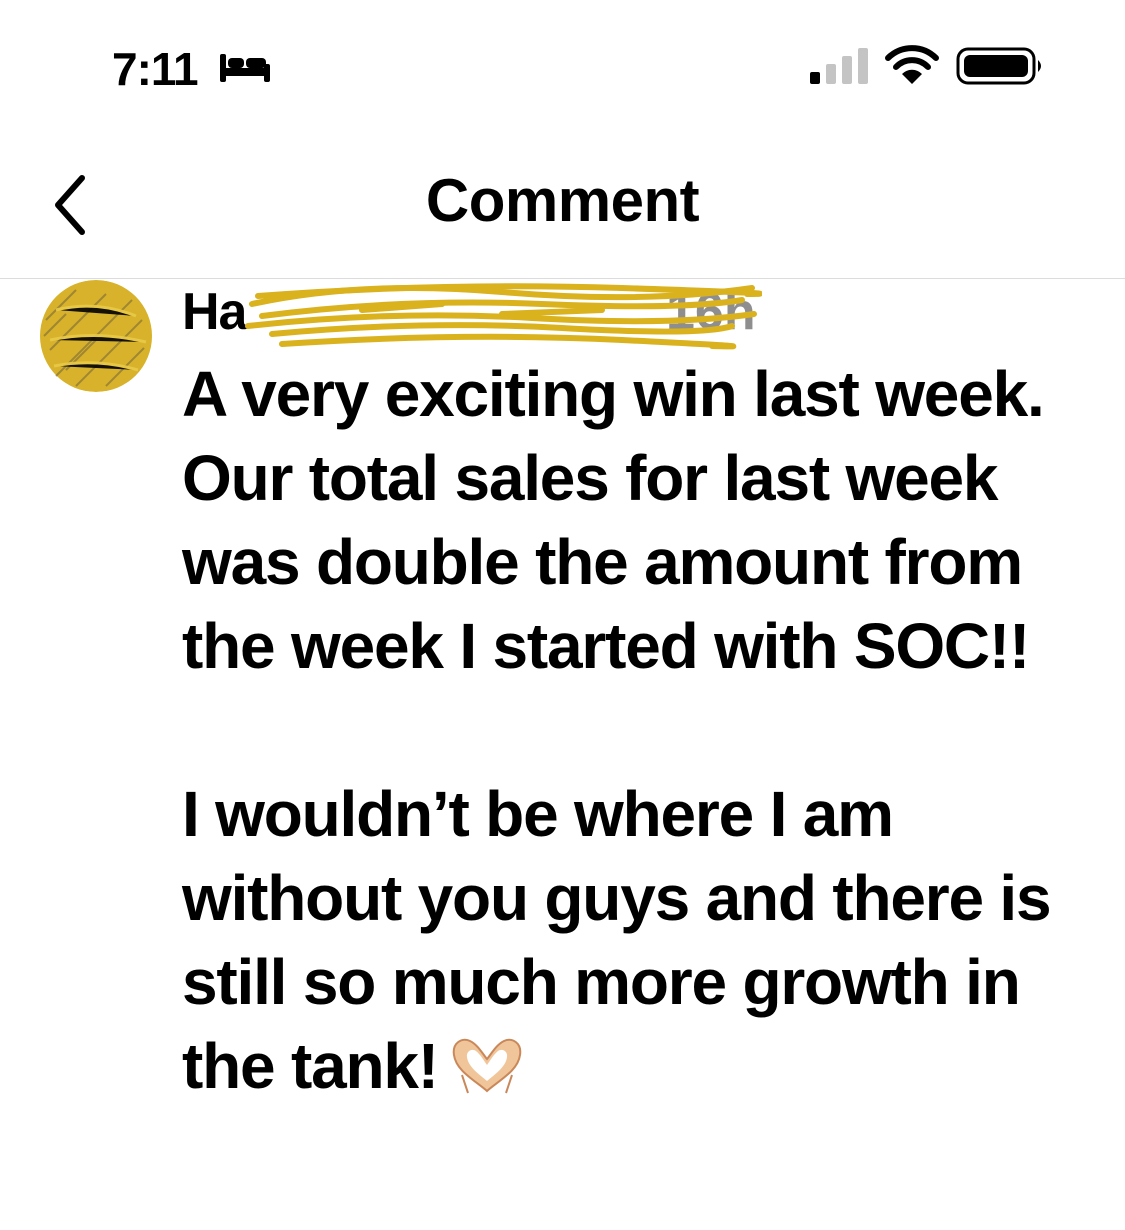  Describe the element at coordinates (839, 66) in the screenshot. I see `cellular-signal-icon` at that location.